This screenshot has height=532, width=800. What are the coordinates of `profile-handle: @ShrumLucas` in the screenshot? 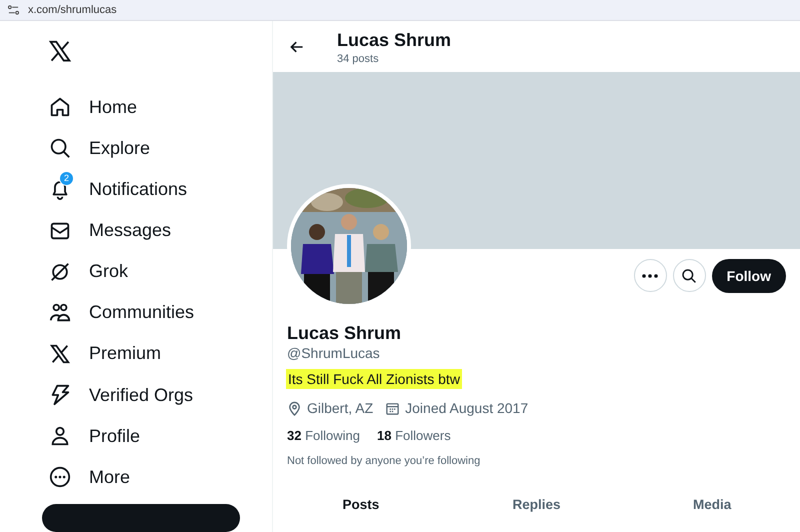 It's located at (334, 353).